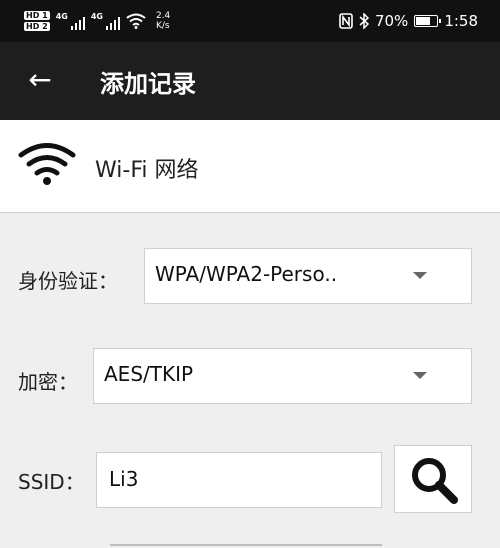 The height and width of the screenshot is (548, 500). I want to click on app-bar: ← 添加记录, so click(250, 81).